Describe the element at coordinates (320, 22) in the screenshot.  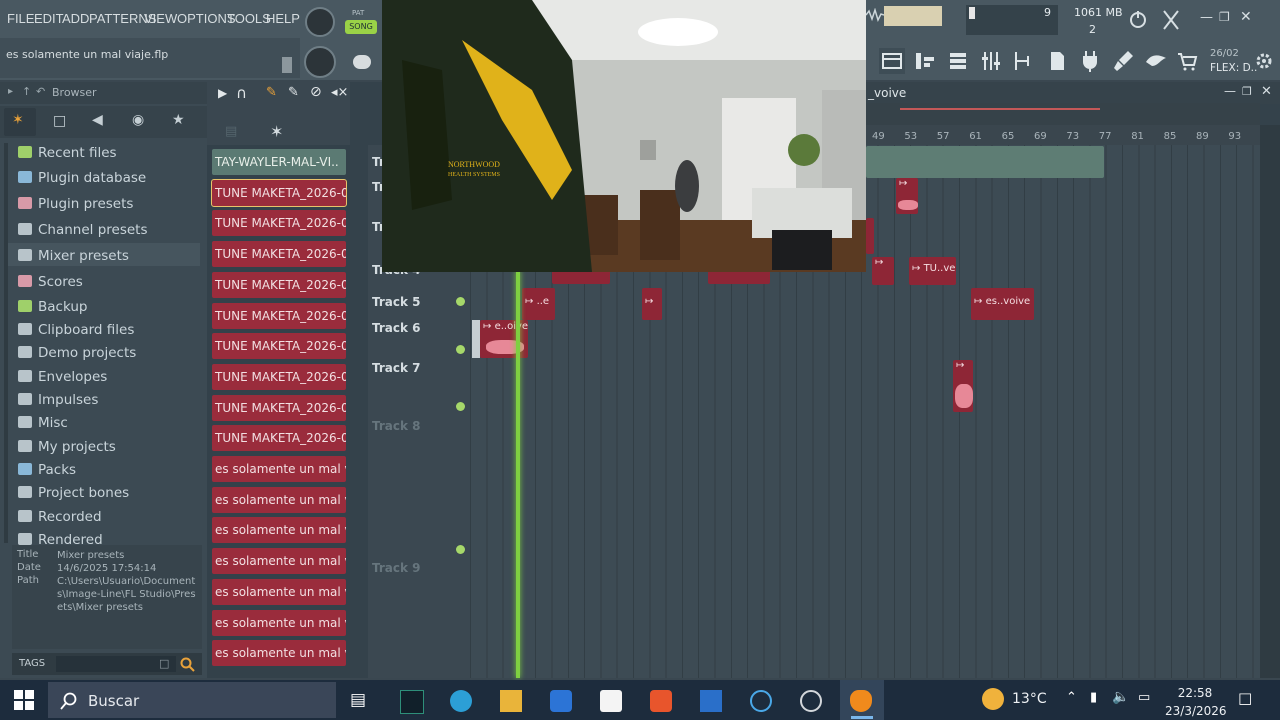
I see `master-volume-knob` at that location.